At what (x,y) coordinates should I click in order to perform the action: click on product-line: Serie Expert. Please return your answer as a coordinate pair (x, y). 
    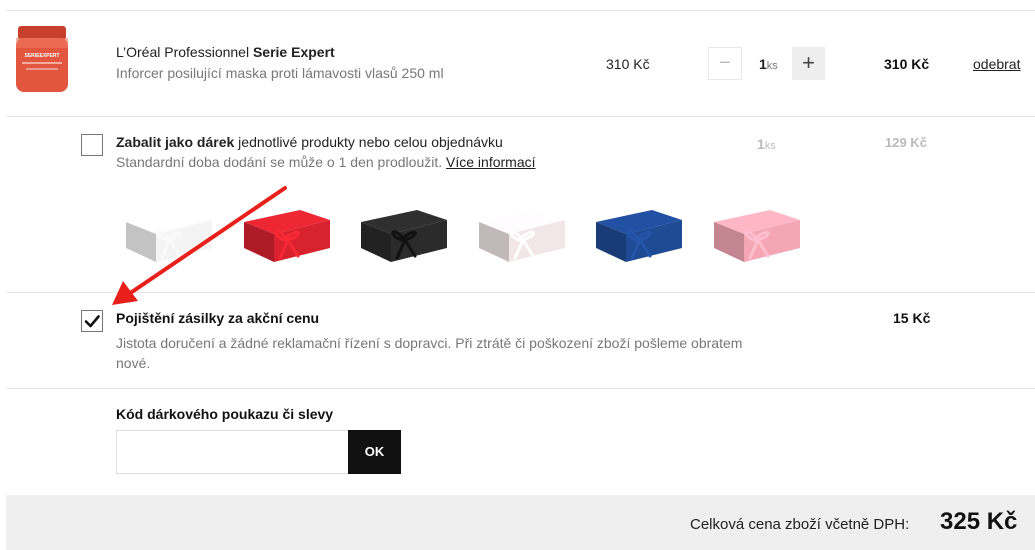
    Looking at the image, I should click on (293, 52).